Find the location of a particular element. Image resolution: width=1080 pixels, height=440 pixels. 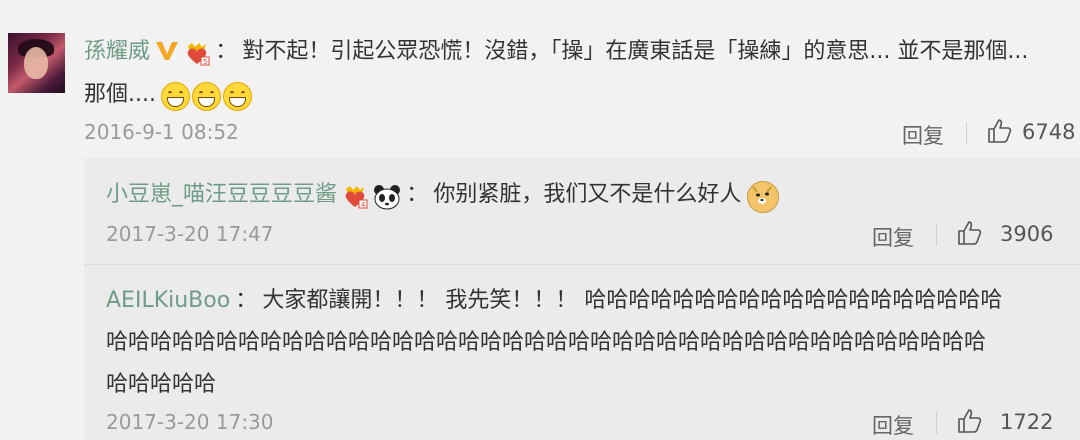

comment-timestamp: 2017-3-20 17:47 is located at coordinates (190, 234).